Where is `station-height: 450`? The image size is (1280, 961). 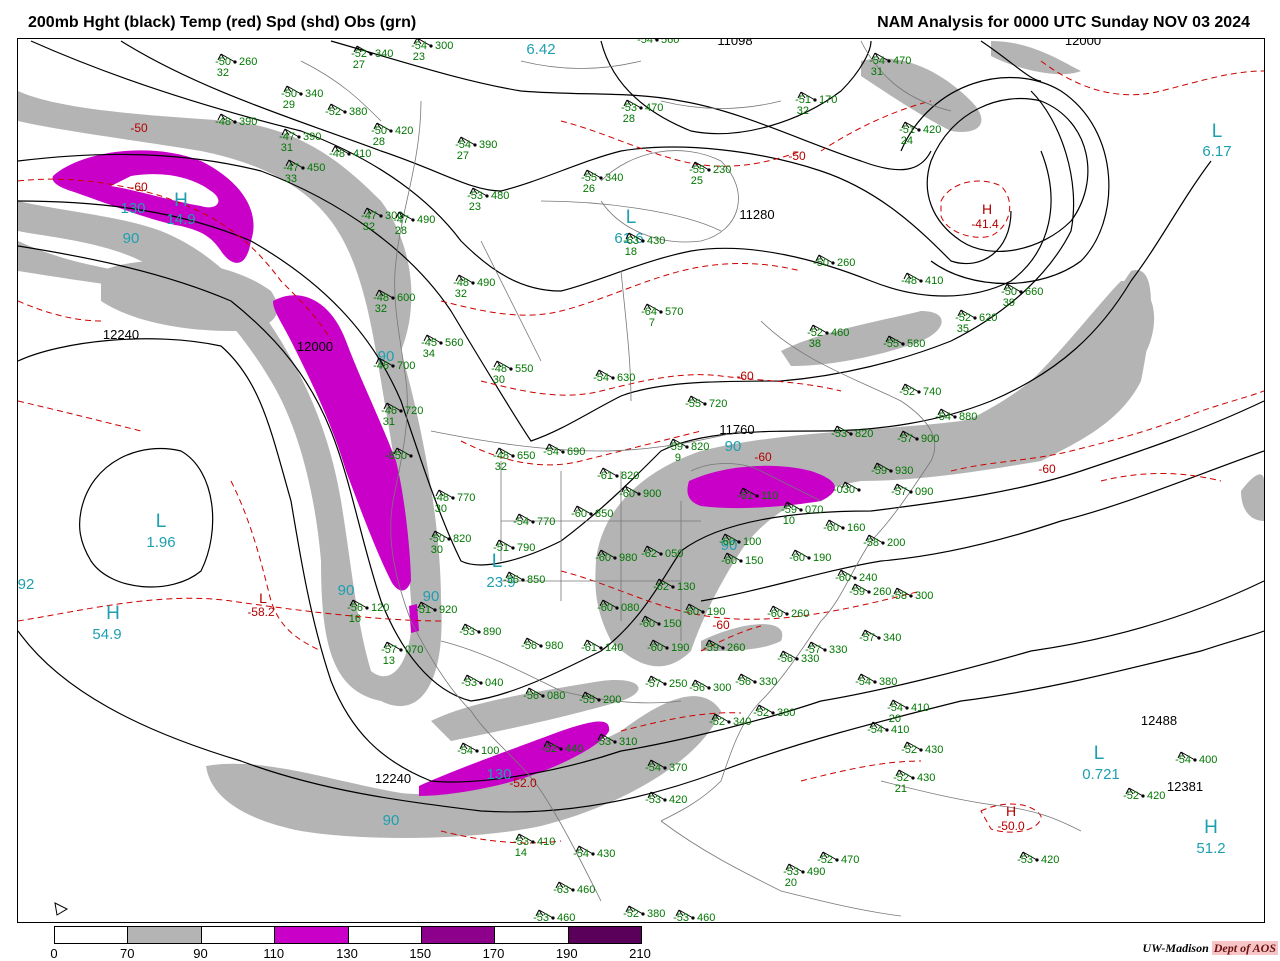 station-height: 450 is located at coordinates (316, 168).